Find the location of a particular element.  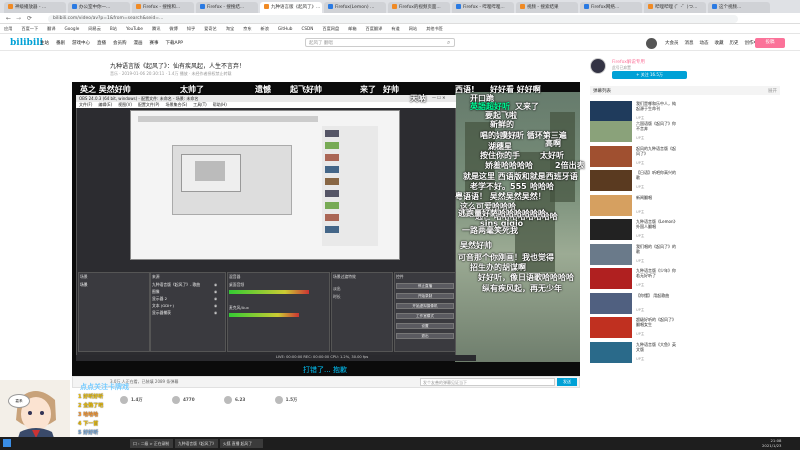

scene-item: 场景 is located at coordinates (84, 285).